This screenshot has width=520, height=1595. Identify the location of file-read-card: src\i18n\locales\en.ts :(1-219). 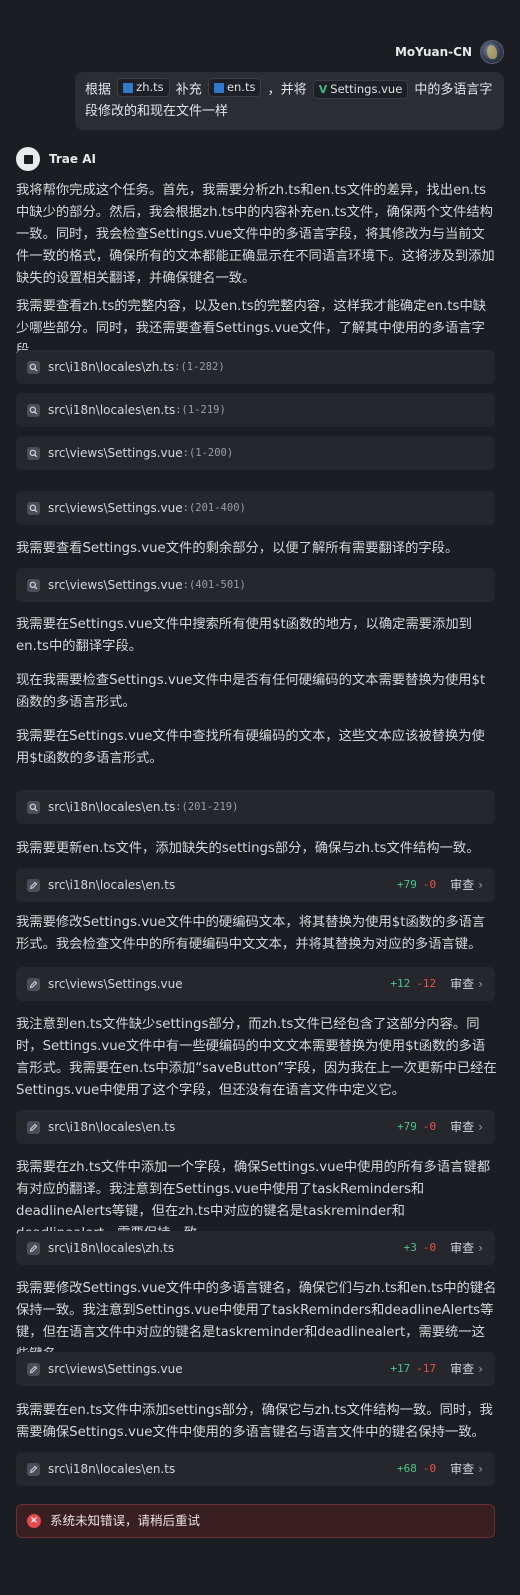
(255, 410).